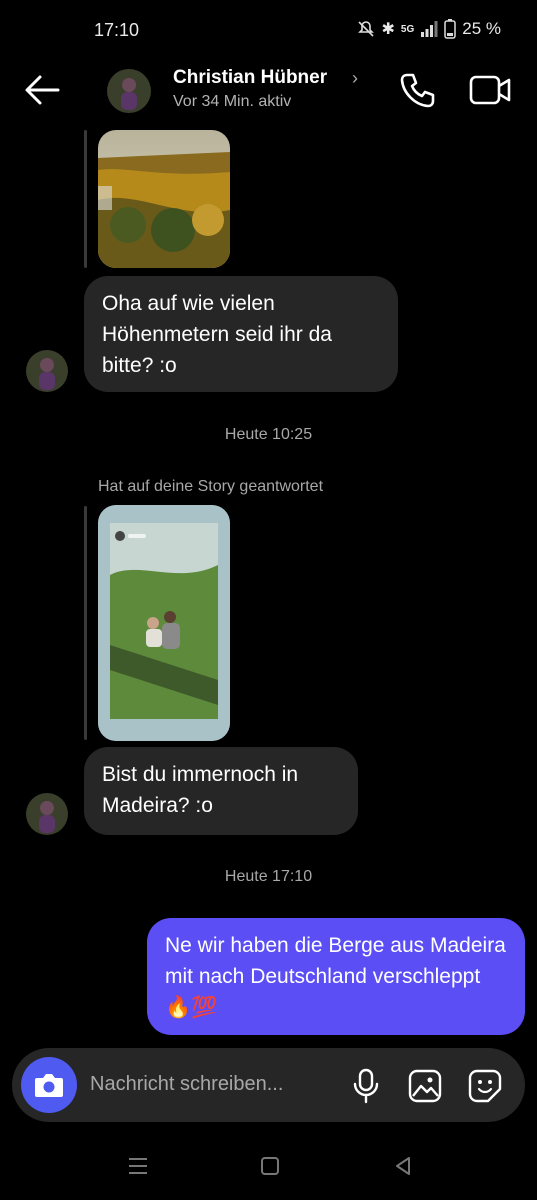 The width and height of the screenshot is (537, 1200). I want to click on status-icons: ✱ 5G 25 %, so click(428, 29).